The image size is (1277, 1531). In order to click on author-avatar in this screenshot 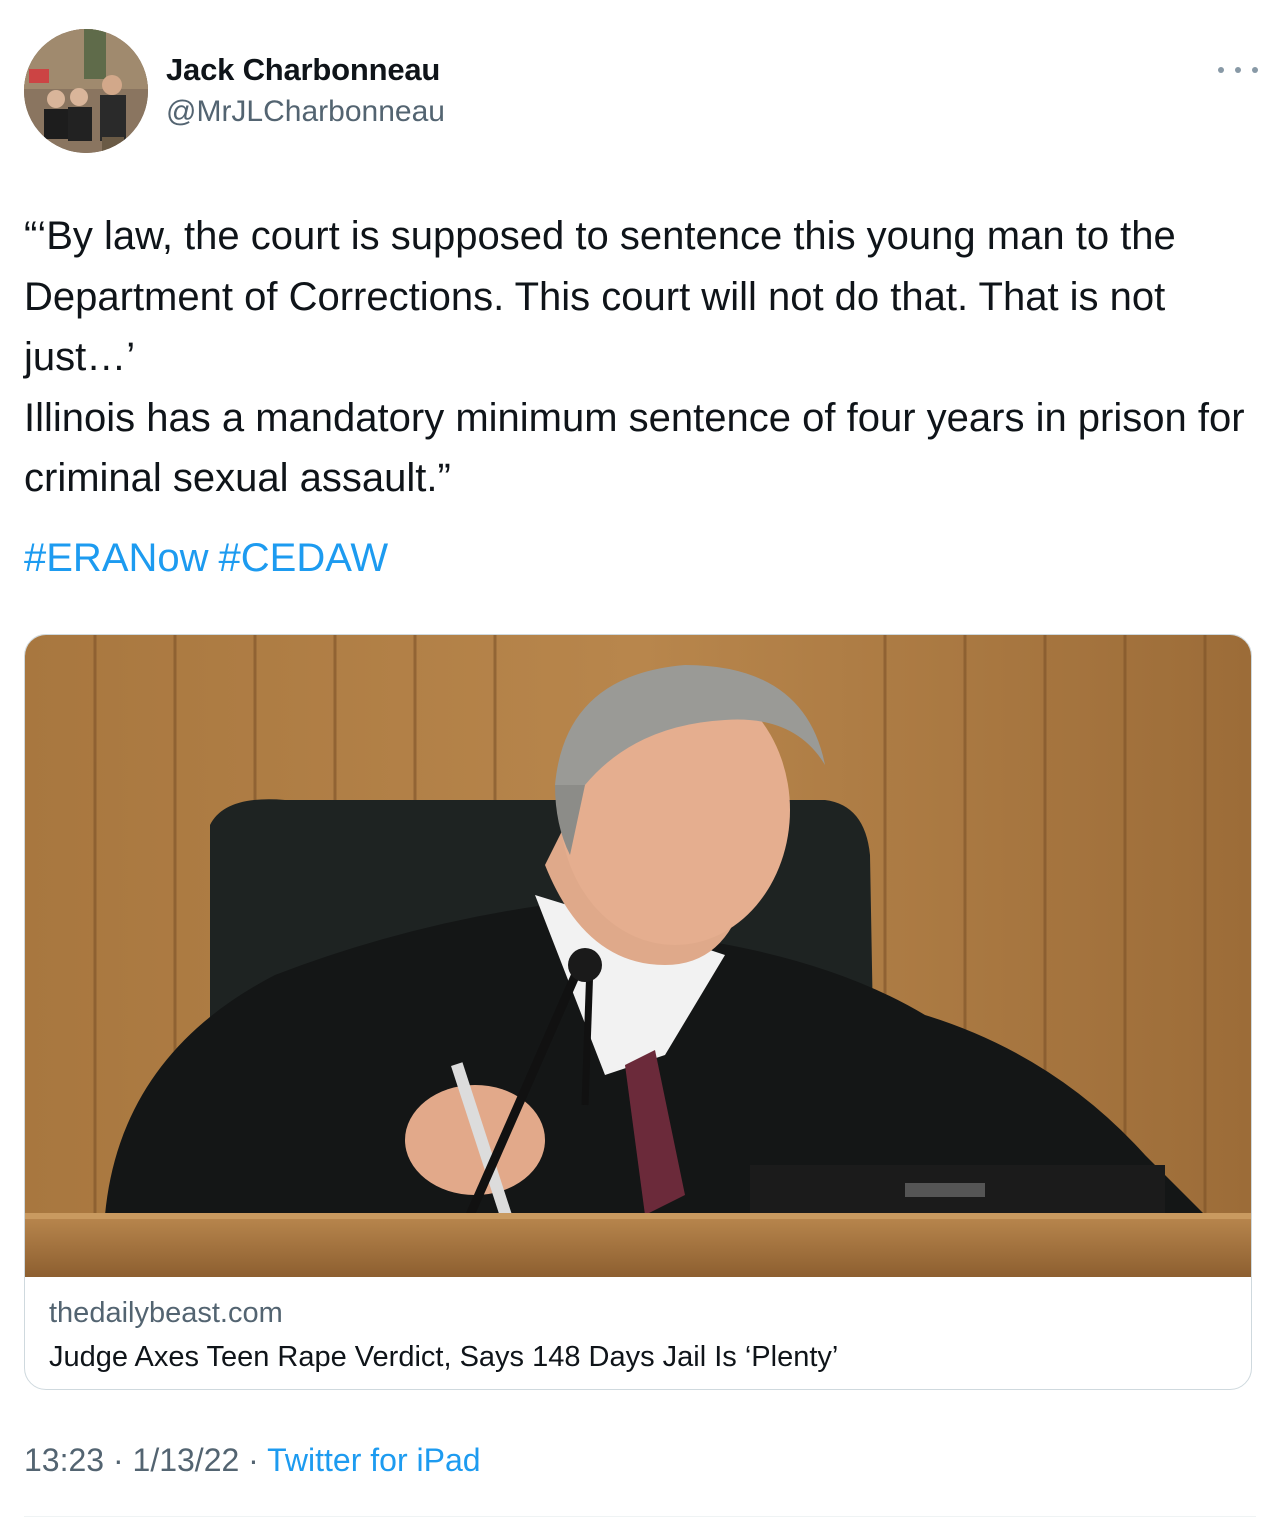, I will do `click(86, 91)`.